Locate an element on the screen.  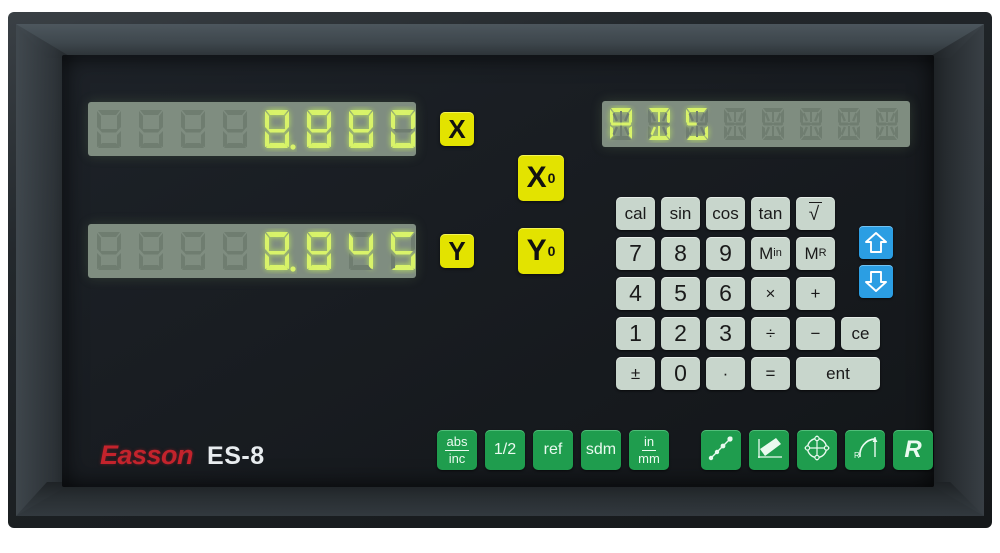
key-subscript: in is located at coordinates (777, 253).